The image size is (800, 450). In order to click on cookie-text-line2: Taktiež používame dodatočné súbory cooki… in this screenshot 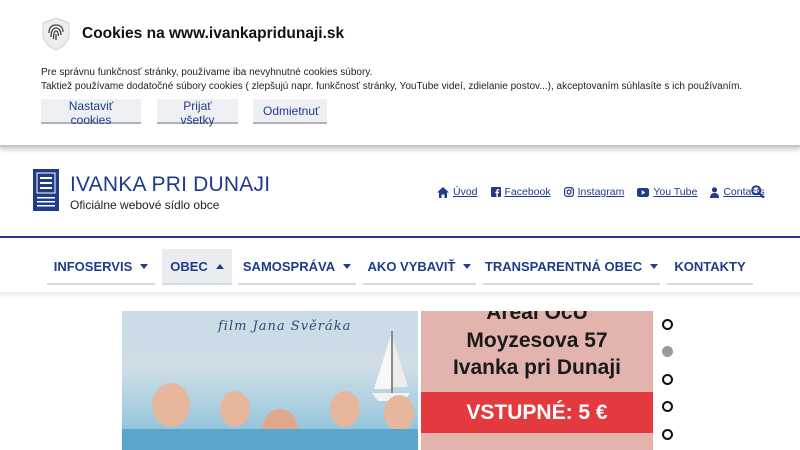, I will do `click(392, 86)`.